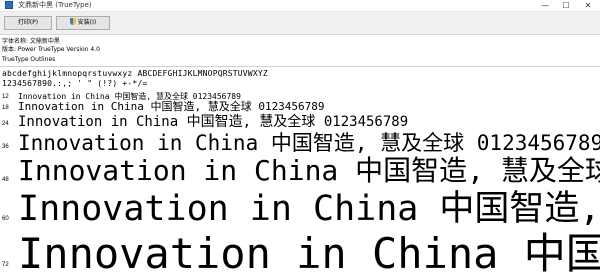  Describe the element at coordinates (87, 22) in the screenshot. I see `install-button-label: 安装(I)` at that location.